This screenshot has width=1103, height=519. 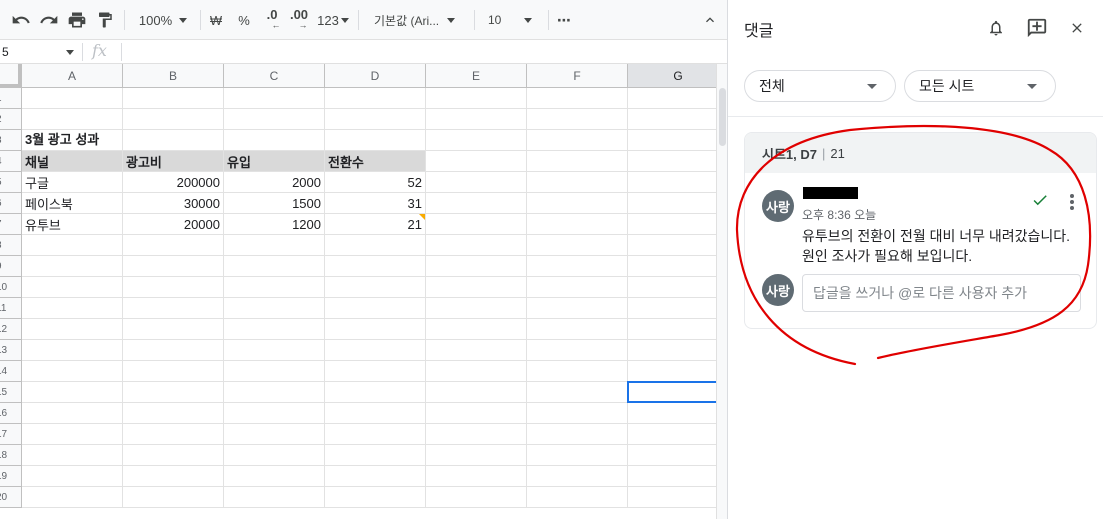 What do you see at coordinates (216, 20) in the screenshot?
I see `currency-format-button: ₩` at bounding box center [216, 20].